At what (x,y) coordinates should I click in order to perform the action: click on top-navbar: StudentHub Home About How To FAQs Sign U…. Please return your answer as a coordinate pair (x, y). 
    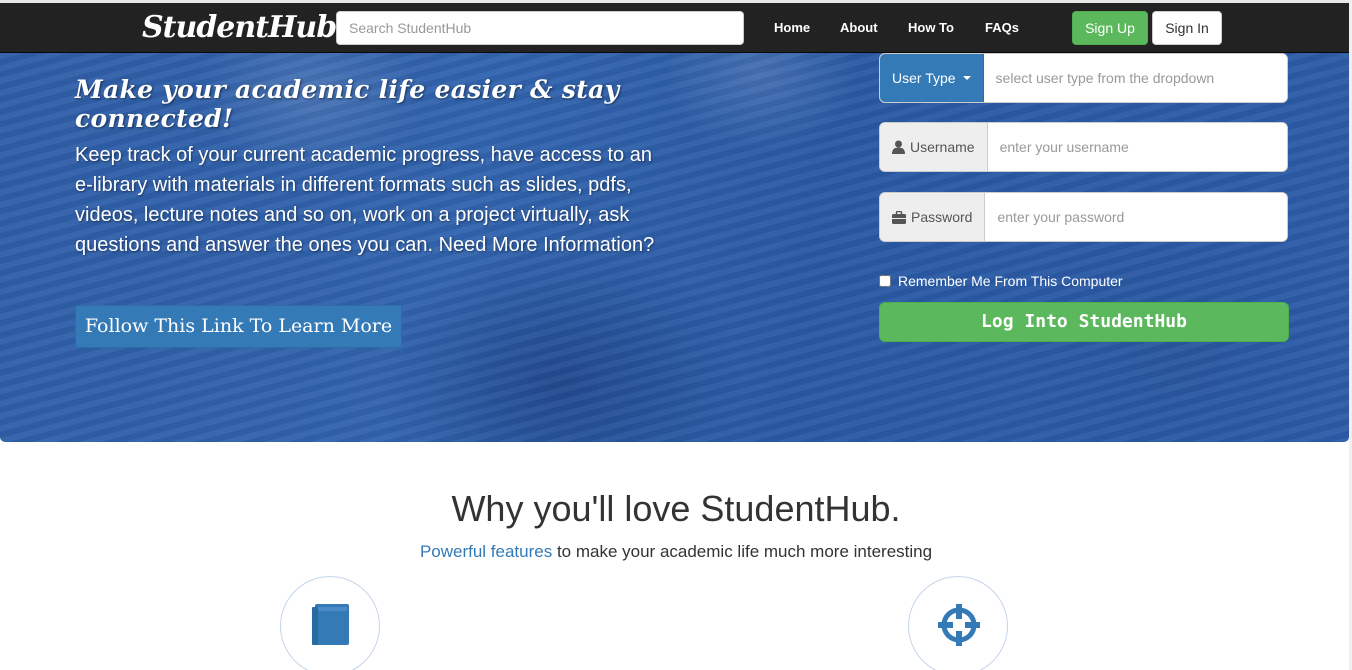
    Looking at the image, I should click on (676, 26).